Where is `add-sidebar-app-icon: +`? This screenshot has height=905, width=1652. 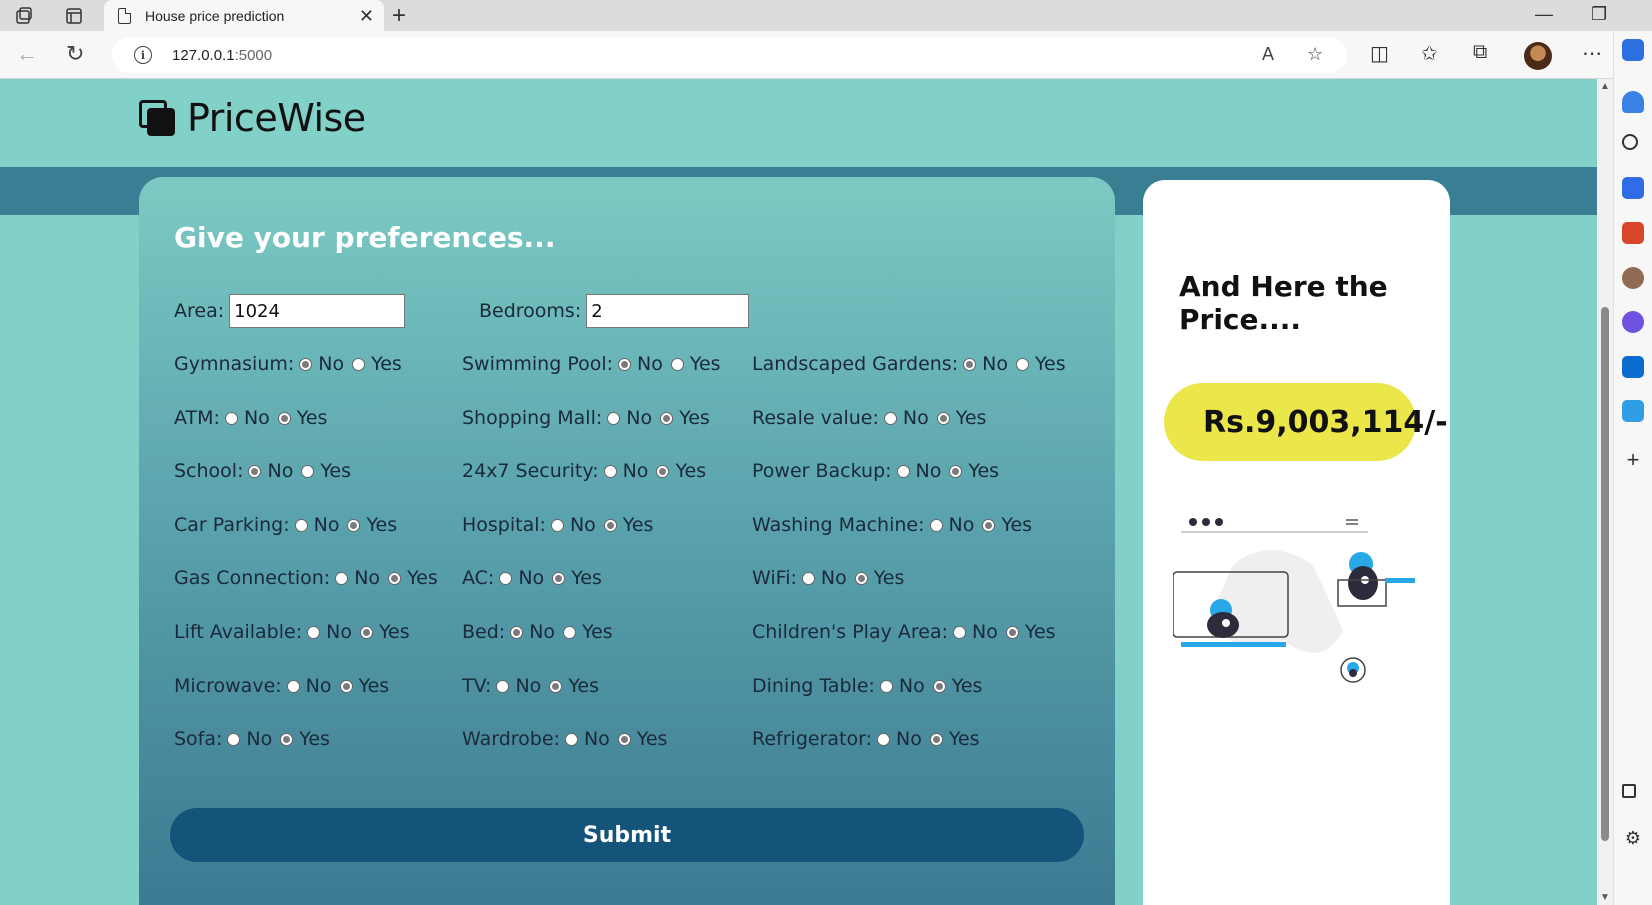
add-sidebar-app-icon: + is located at coordinates (1633, 460).